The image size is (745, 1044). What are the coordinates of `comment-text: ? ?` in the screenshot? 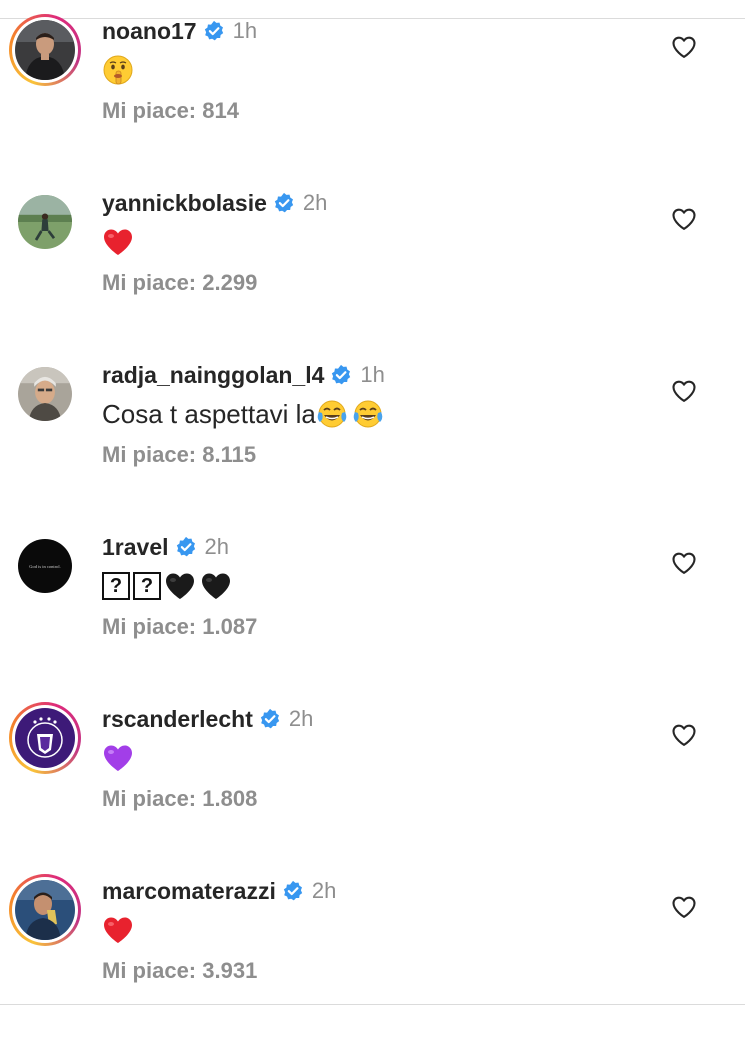 It's located at (169, 586).